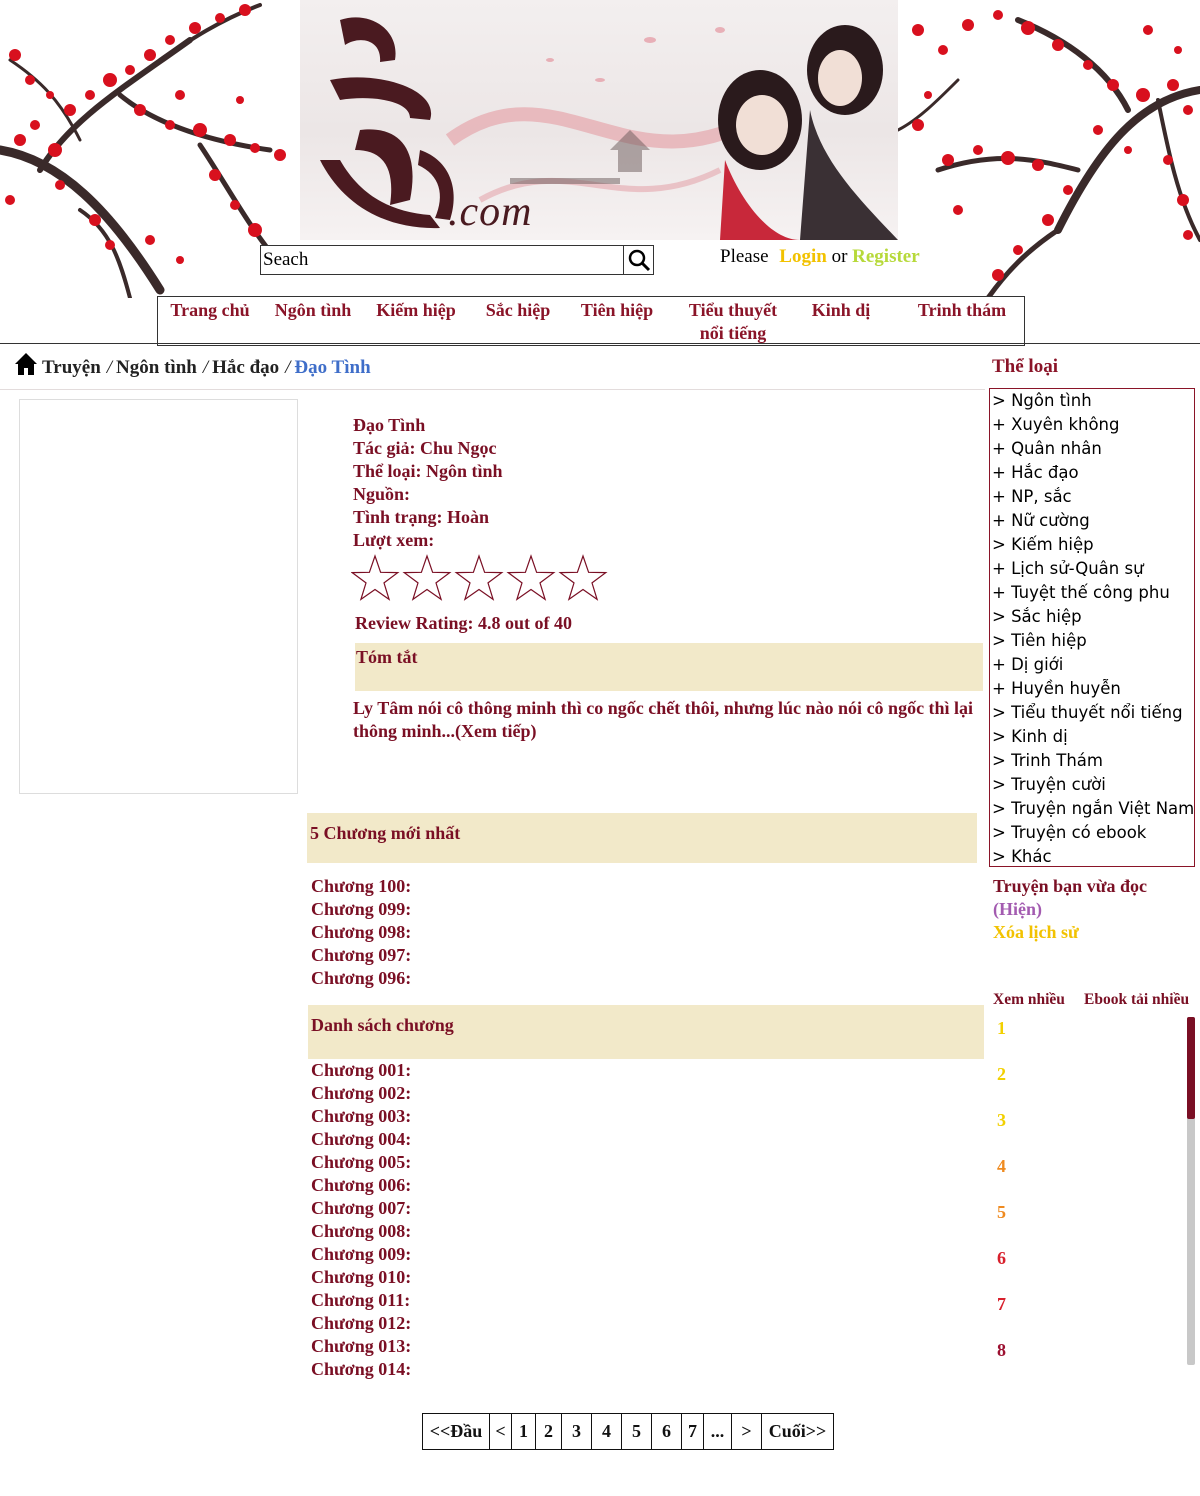  I want to click on nav-item-tien-hiep: Tiên hiệp, so click(617, 310).